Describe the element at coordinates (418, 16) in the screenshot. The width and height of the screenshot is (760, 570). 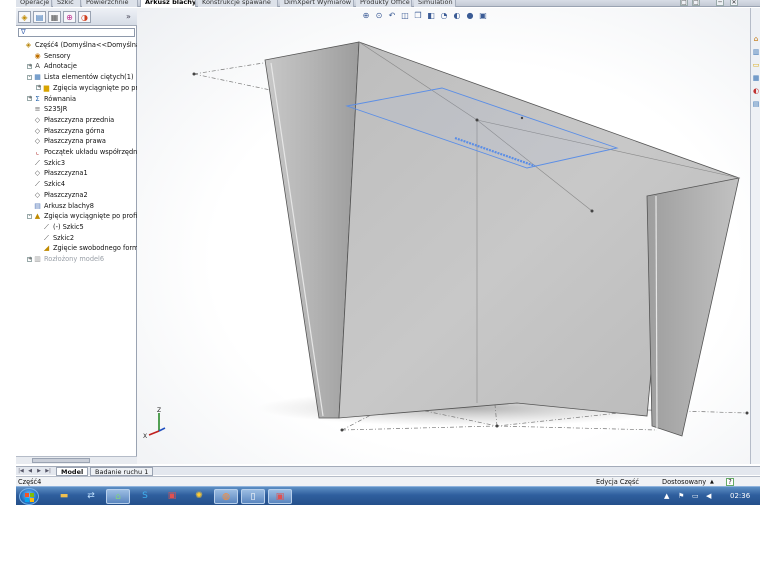
I see `view-orientation-icon: ❒` at that location.